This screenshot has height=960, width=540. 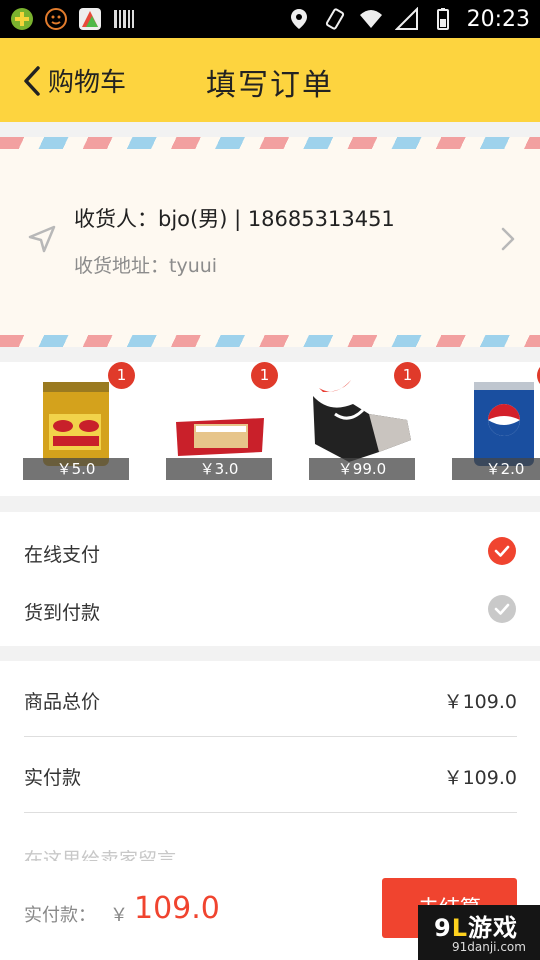 What do you see at coordinates (90, 19) in the screenshot?
I see `game-app-icon` at bounding box center [90, 19].